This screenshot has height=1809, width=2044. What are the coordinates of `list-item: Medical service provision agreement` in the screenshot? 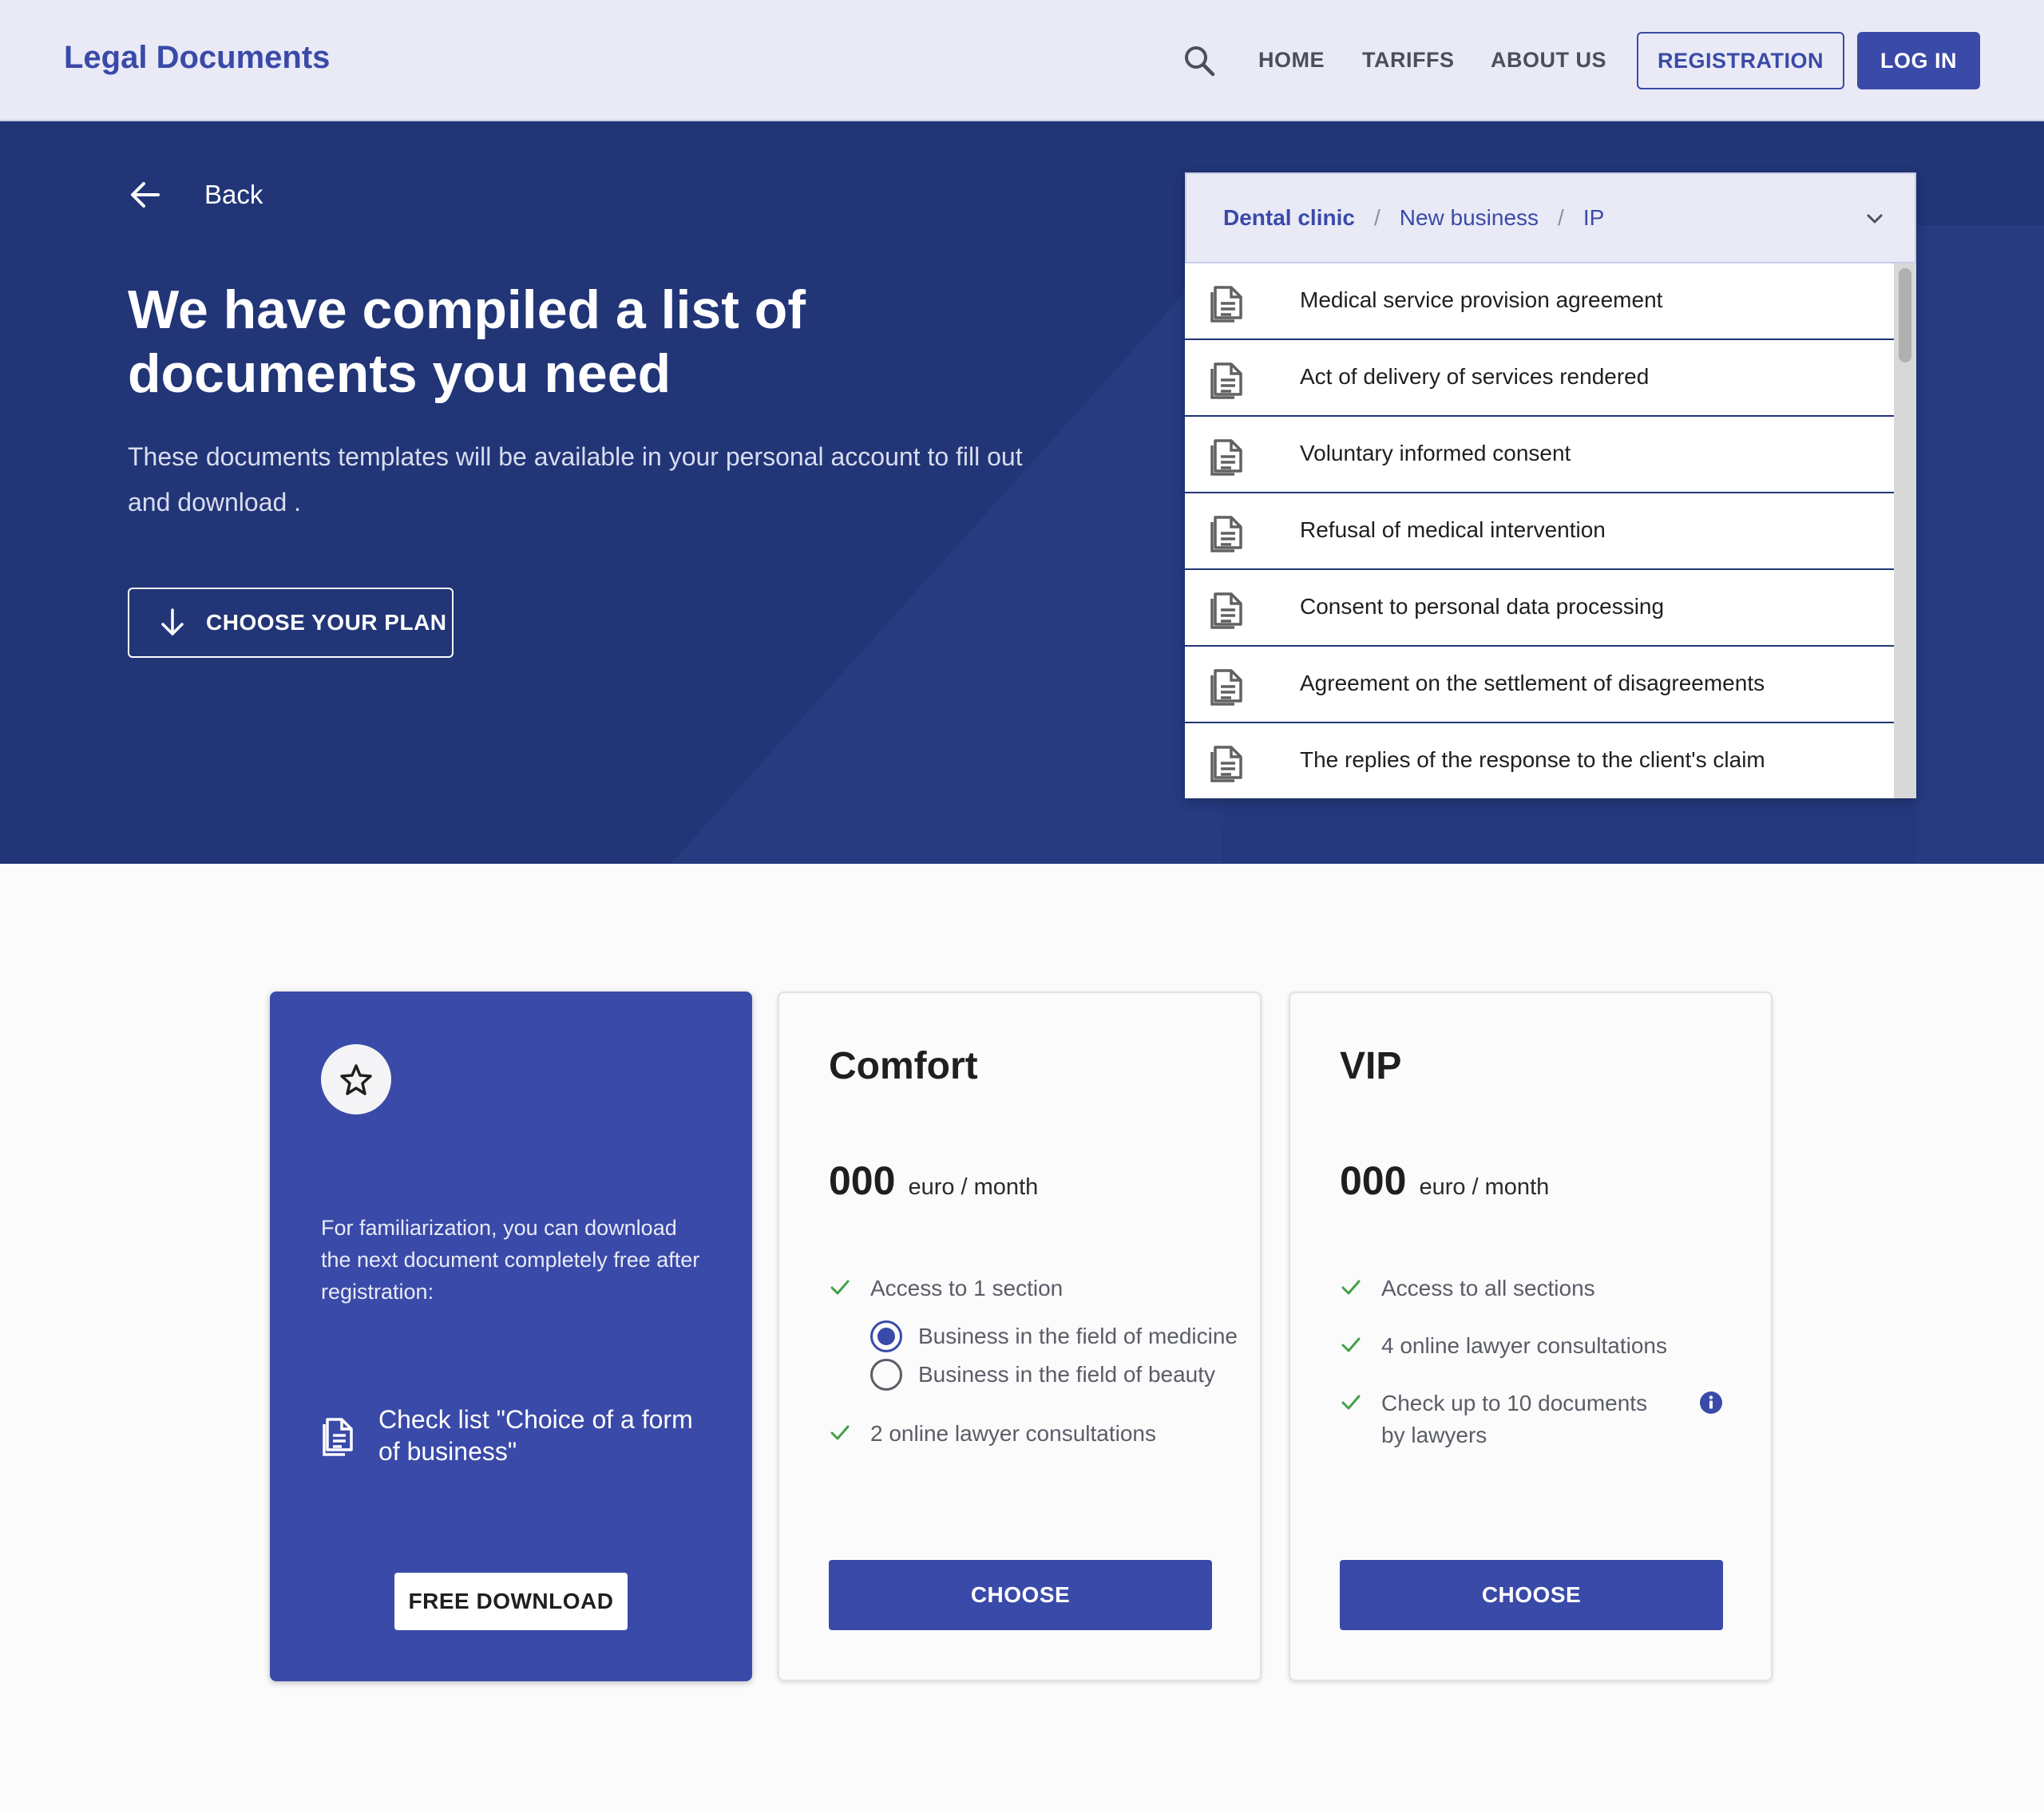 It's located at (1539, 301).